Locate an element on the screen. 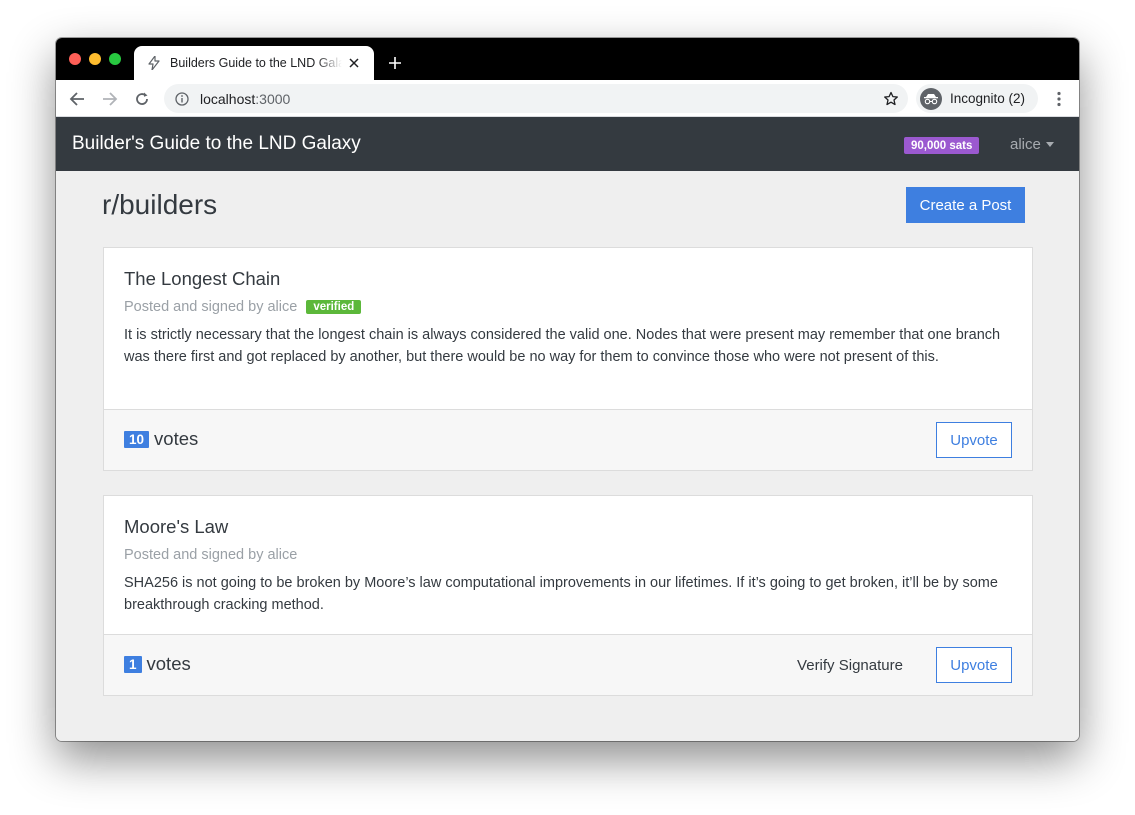  url-host: localhost is located at coordinates (228, 98).